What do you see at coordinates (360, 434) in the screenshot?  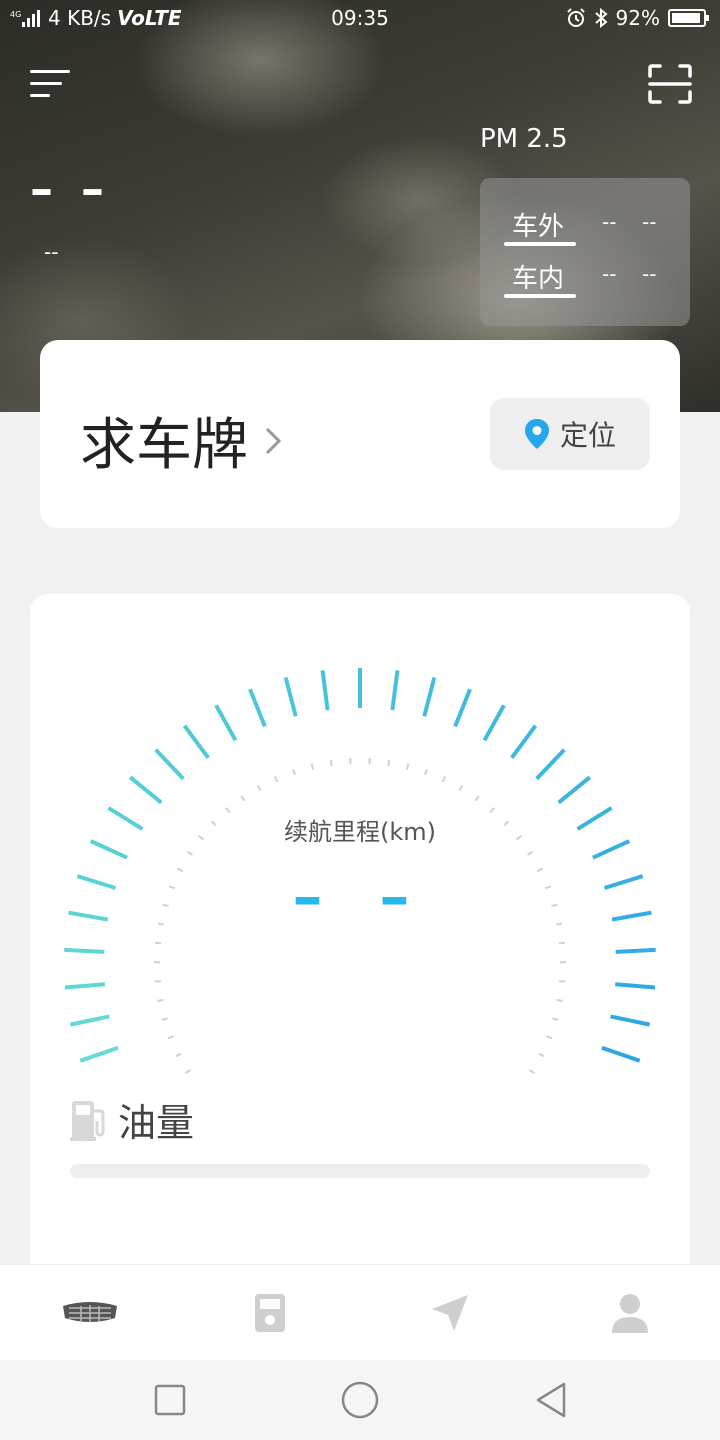 I see `car-card: 求车牌 定位` at bounding box center [360, 434].